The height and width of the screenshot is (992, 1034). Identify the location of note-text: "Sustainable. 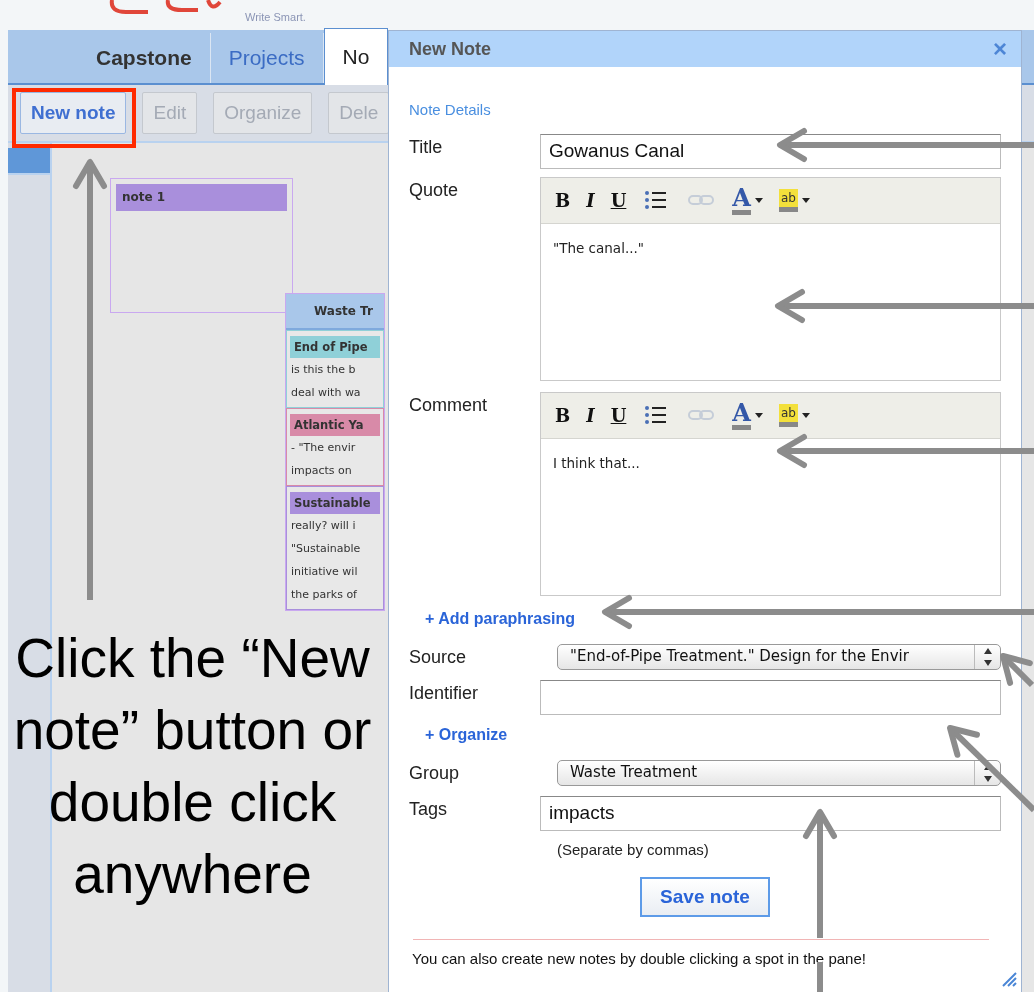
(326, 549).